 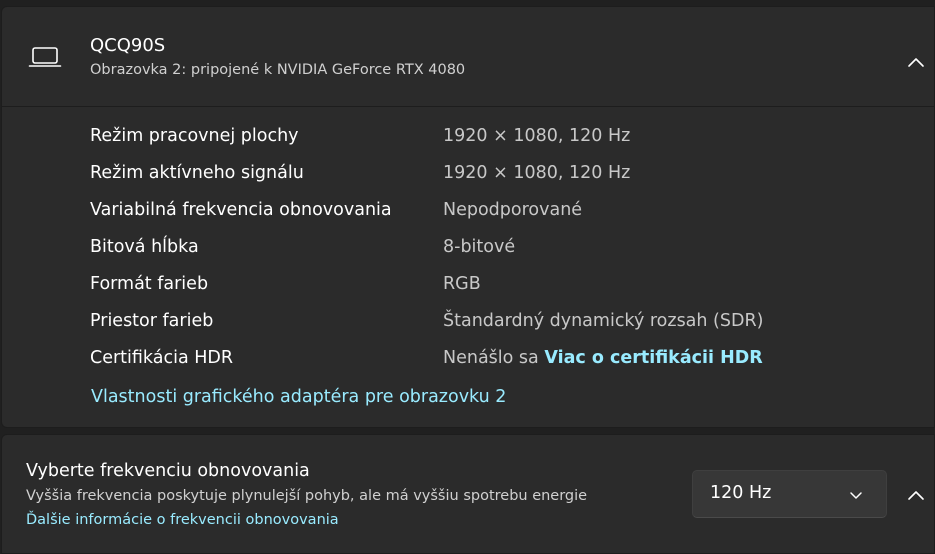 I want to click on refresh-collapse-chevron-up-icon, so click(x=916, y=495).